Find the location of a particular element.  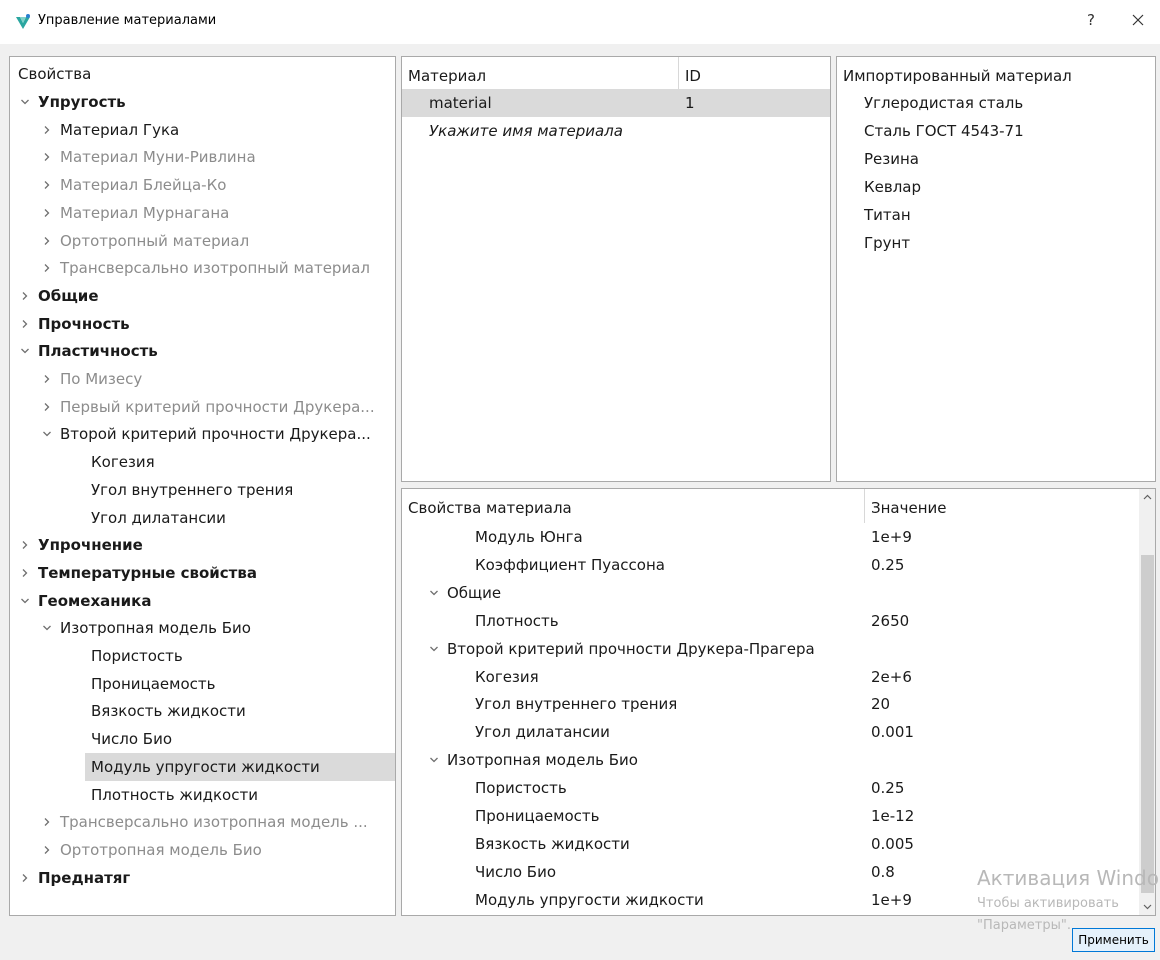

property-row: Угол внутреннего трения 20 is located at coordinates (770, 704).